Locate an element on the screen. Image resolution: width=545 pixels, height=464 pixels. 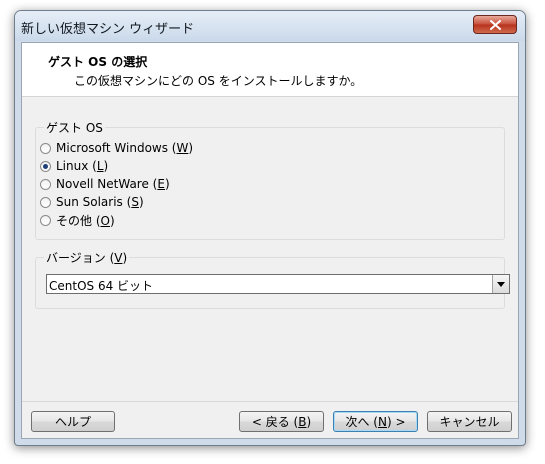
page-title: ゲスト OS の選択 is located at coordinates (98, 62).